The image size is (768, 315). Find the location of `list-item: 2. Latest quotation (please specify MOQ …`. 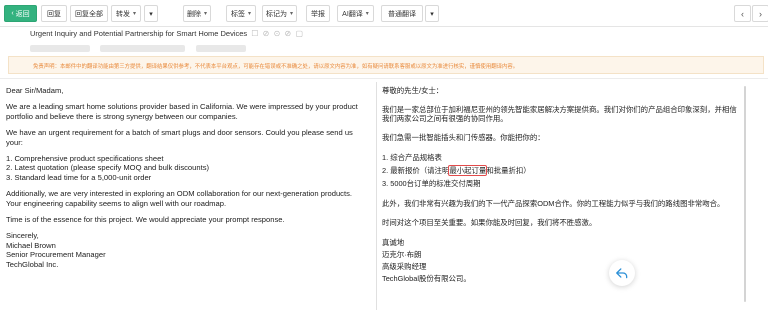

list-item: 2. Latest quotation (please specify MOQ … is located at coordinates (108, 168).